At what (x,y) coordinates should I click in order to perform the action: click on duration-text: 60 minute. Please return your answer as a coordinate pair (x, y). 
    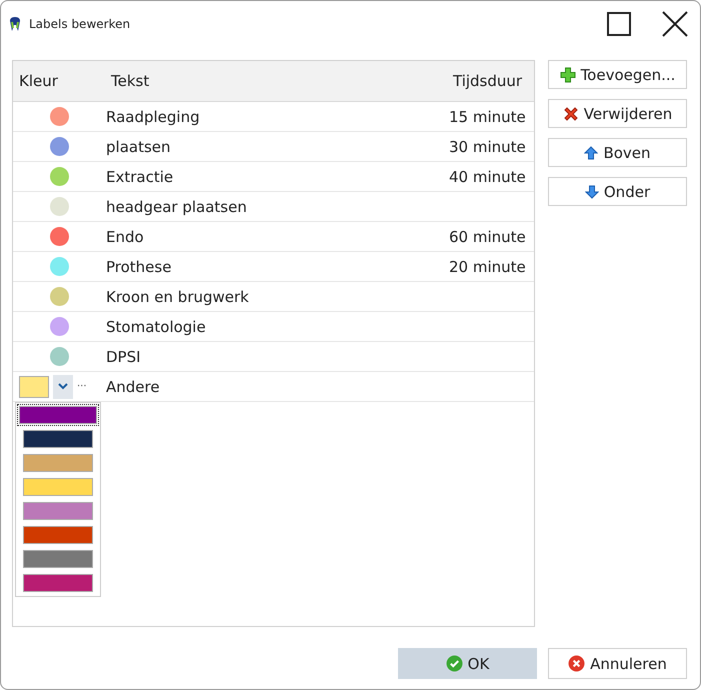
    Looking at the image, I should click on (487, 237).